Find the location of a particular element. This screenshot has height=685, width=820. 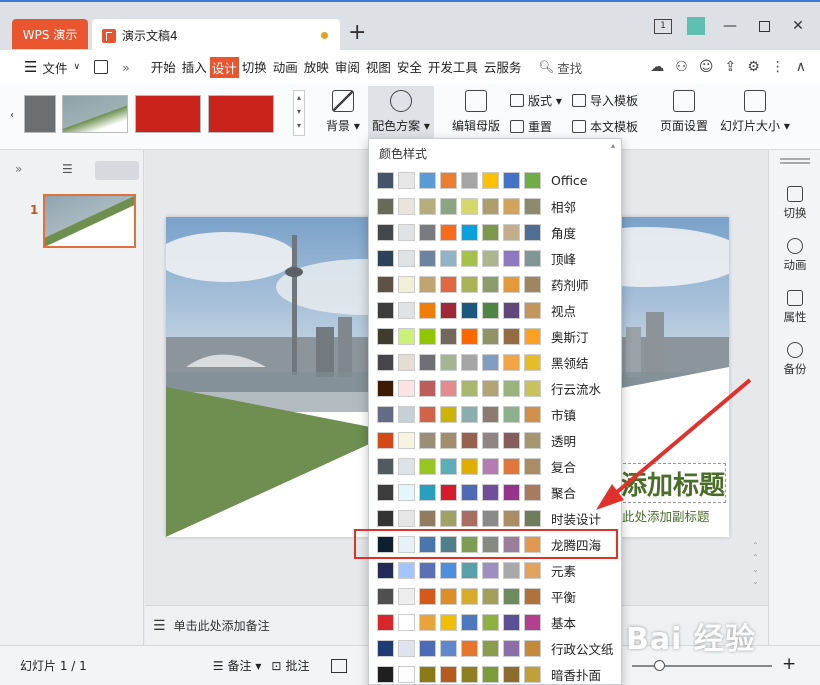

right-panel-properties: 属性 is located at coordinates (794, 307).